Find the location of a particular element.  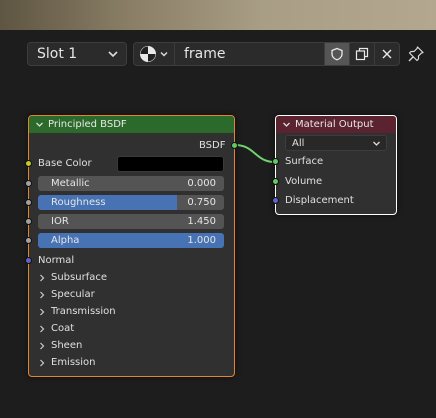

panel-subsurface: Subsurface is located at coordinates (72, 277).